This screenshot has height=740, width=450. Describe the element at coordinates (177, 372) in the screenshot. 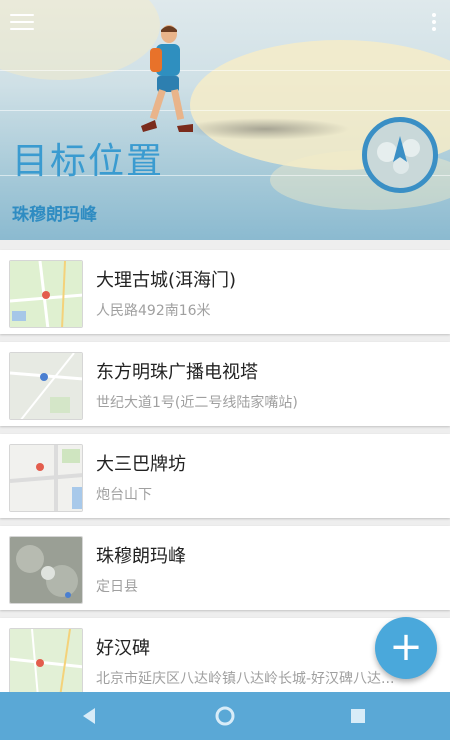

I see `place-name: 东方明珠广播电视塔` at that location.